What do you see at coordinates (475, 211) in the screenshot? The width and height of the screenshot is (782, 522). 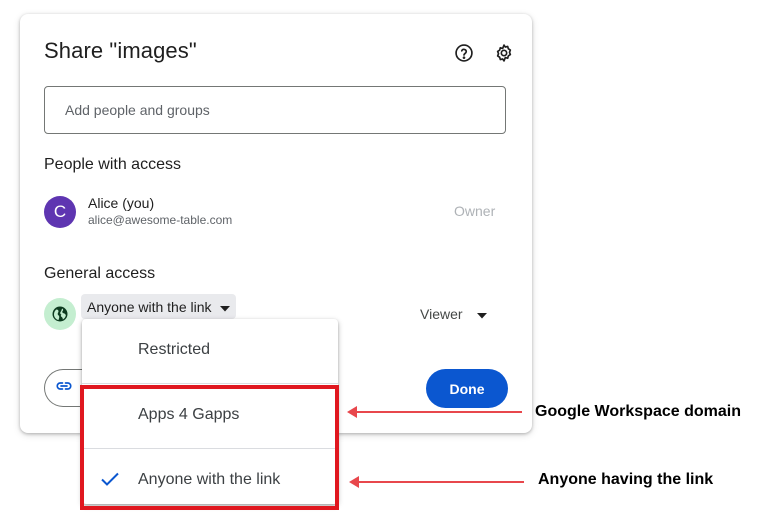 I see `owner-role-label: Owner` at bounding box center [475, 211].